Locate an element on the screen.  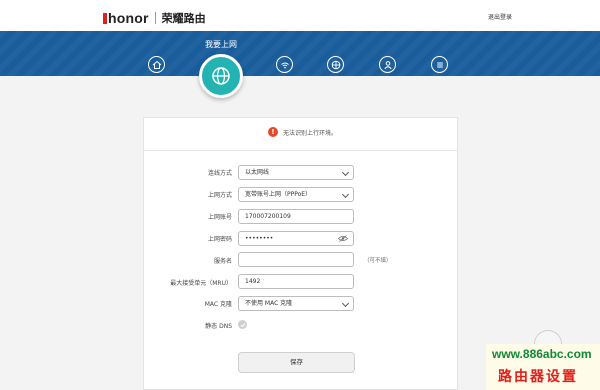
internet-mode-value: 宽带账号上网（PPPoE） is located at coordinates (278, 194).